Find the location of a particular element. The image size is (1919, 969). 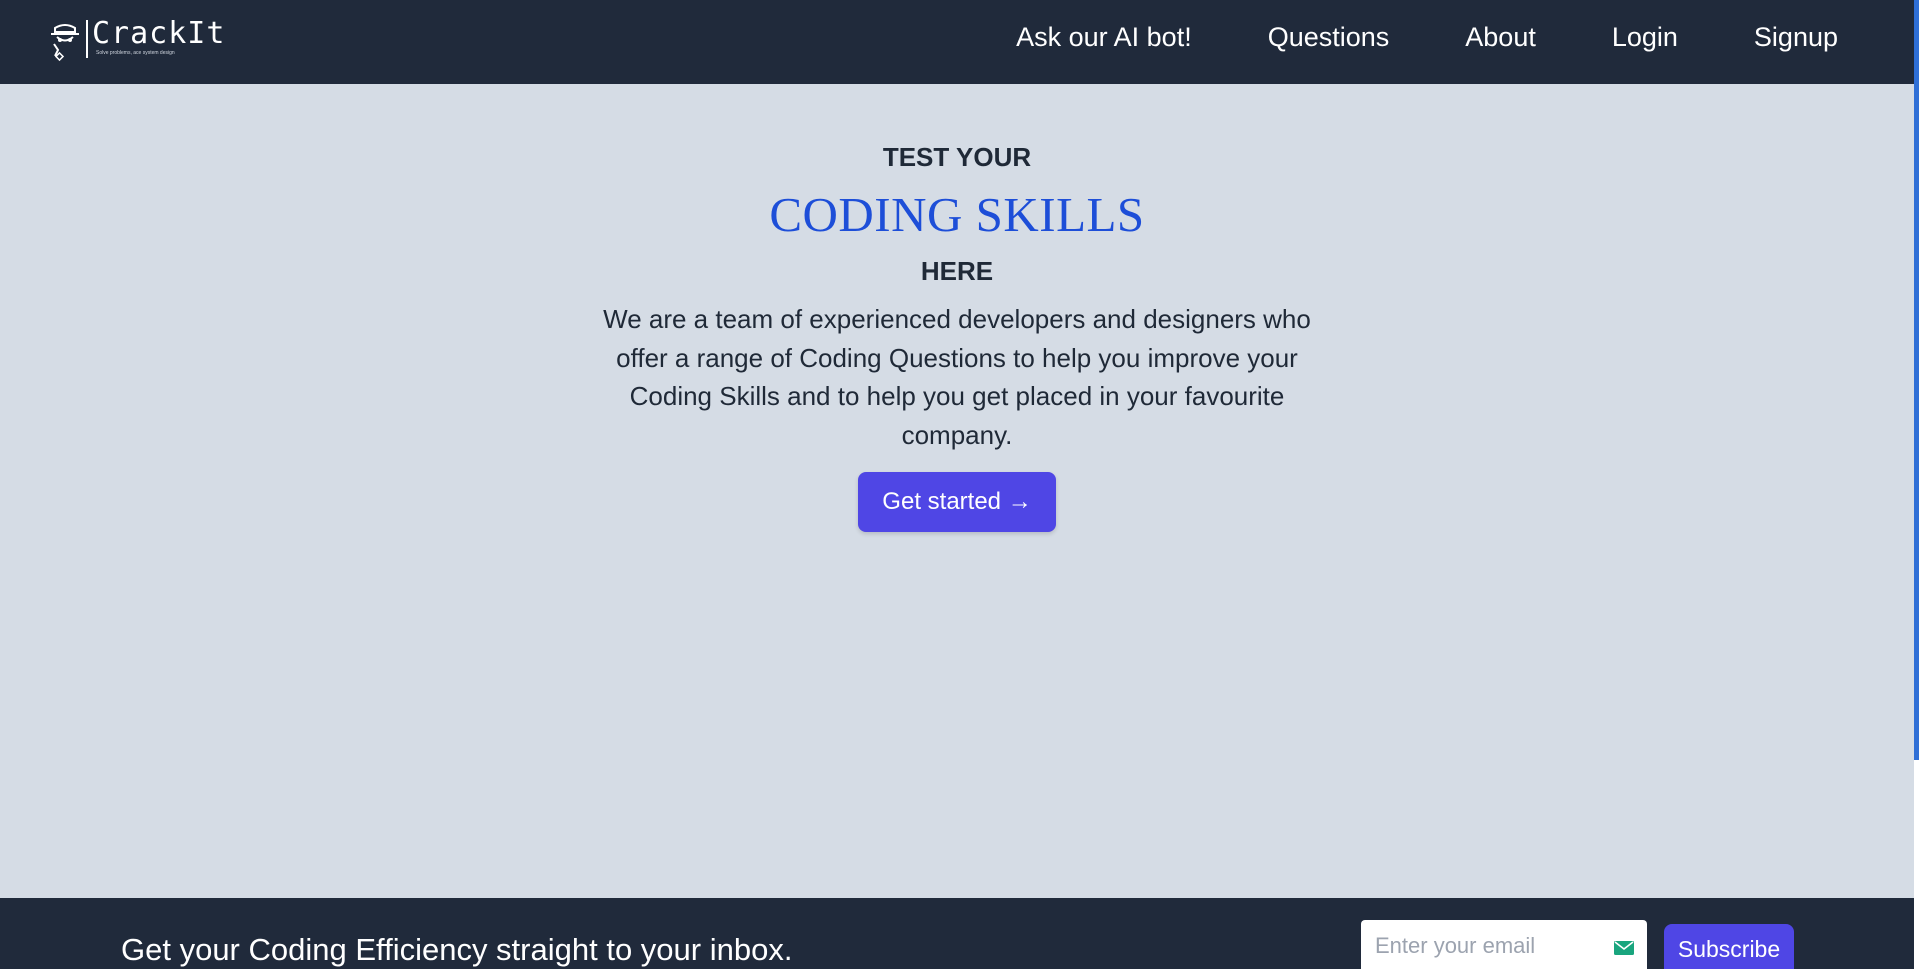

hero-eyebrow: TEST YOUR is located at coordinates (957, 157).